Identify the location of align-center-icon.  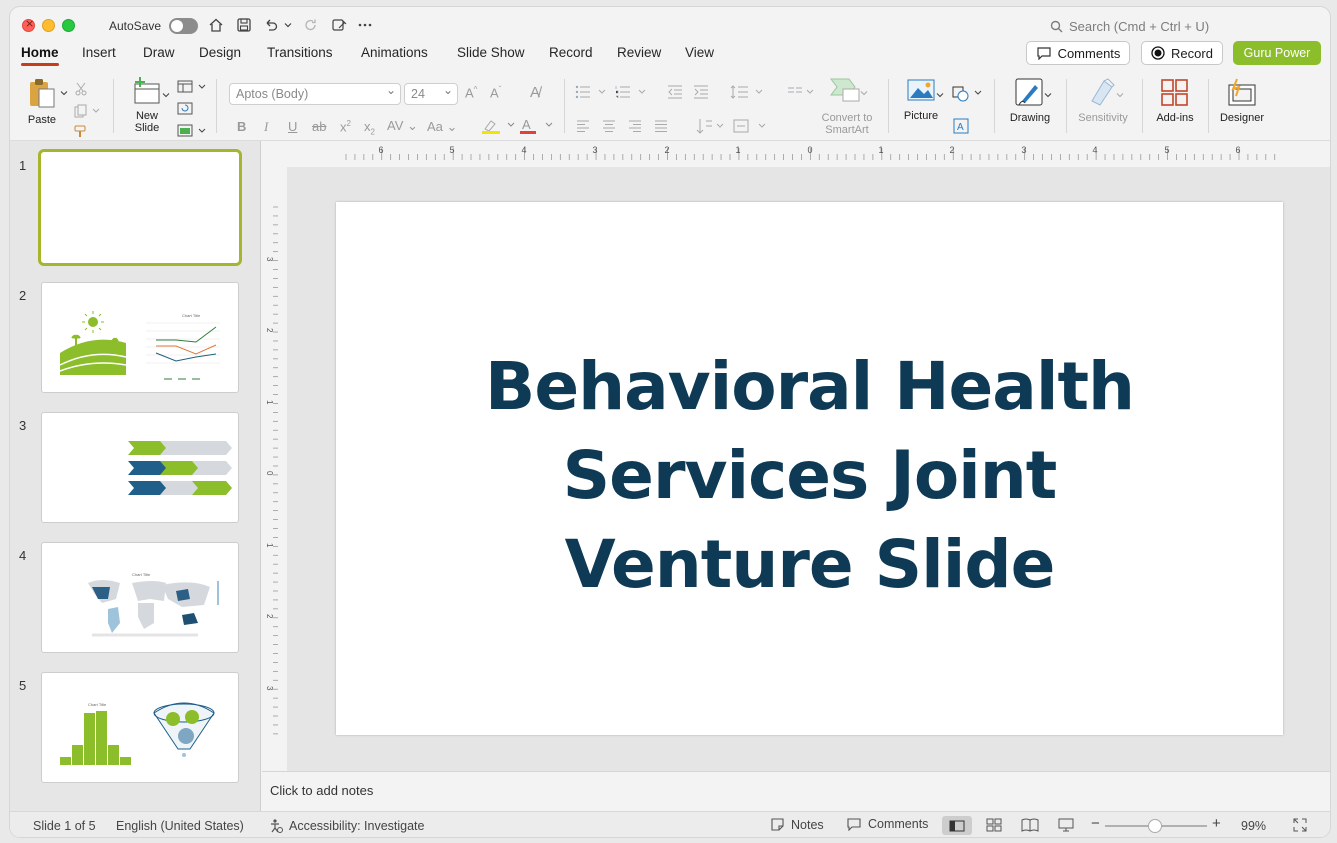
(609, 126).